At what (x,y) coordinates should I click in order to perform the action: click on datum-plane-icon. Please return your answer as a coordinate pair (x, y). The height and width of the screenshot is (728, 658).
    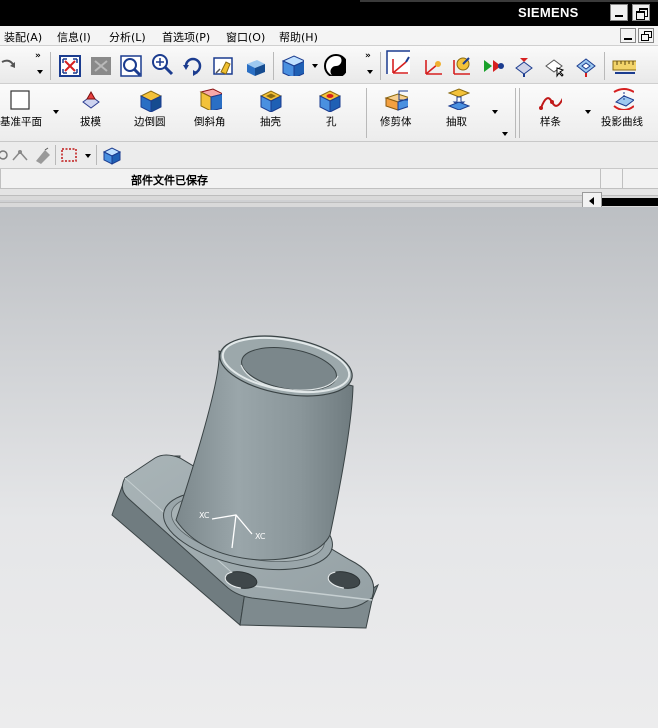
    Looking at the image, I should click on (20, 100).